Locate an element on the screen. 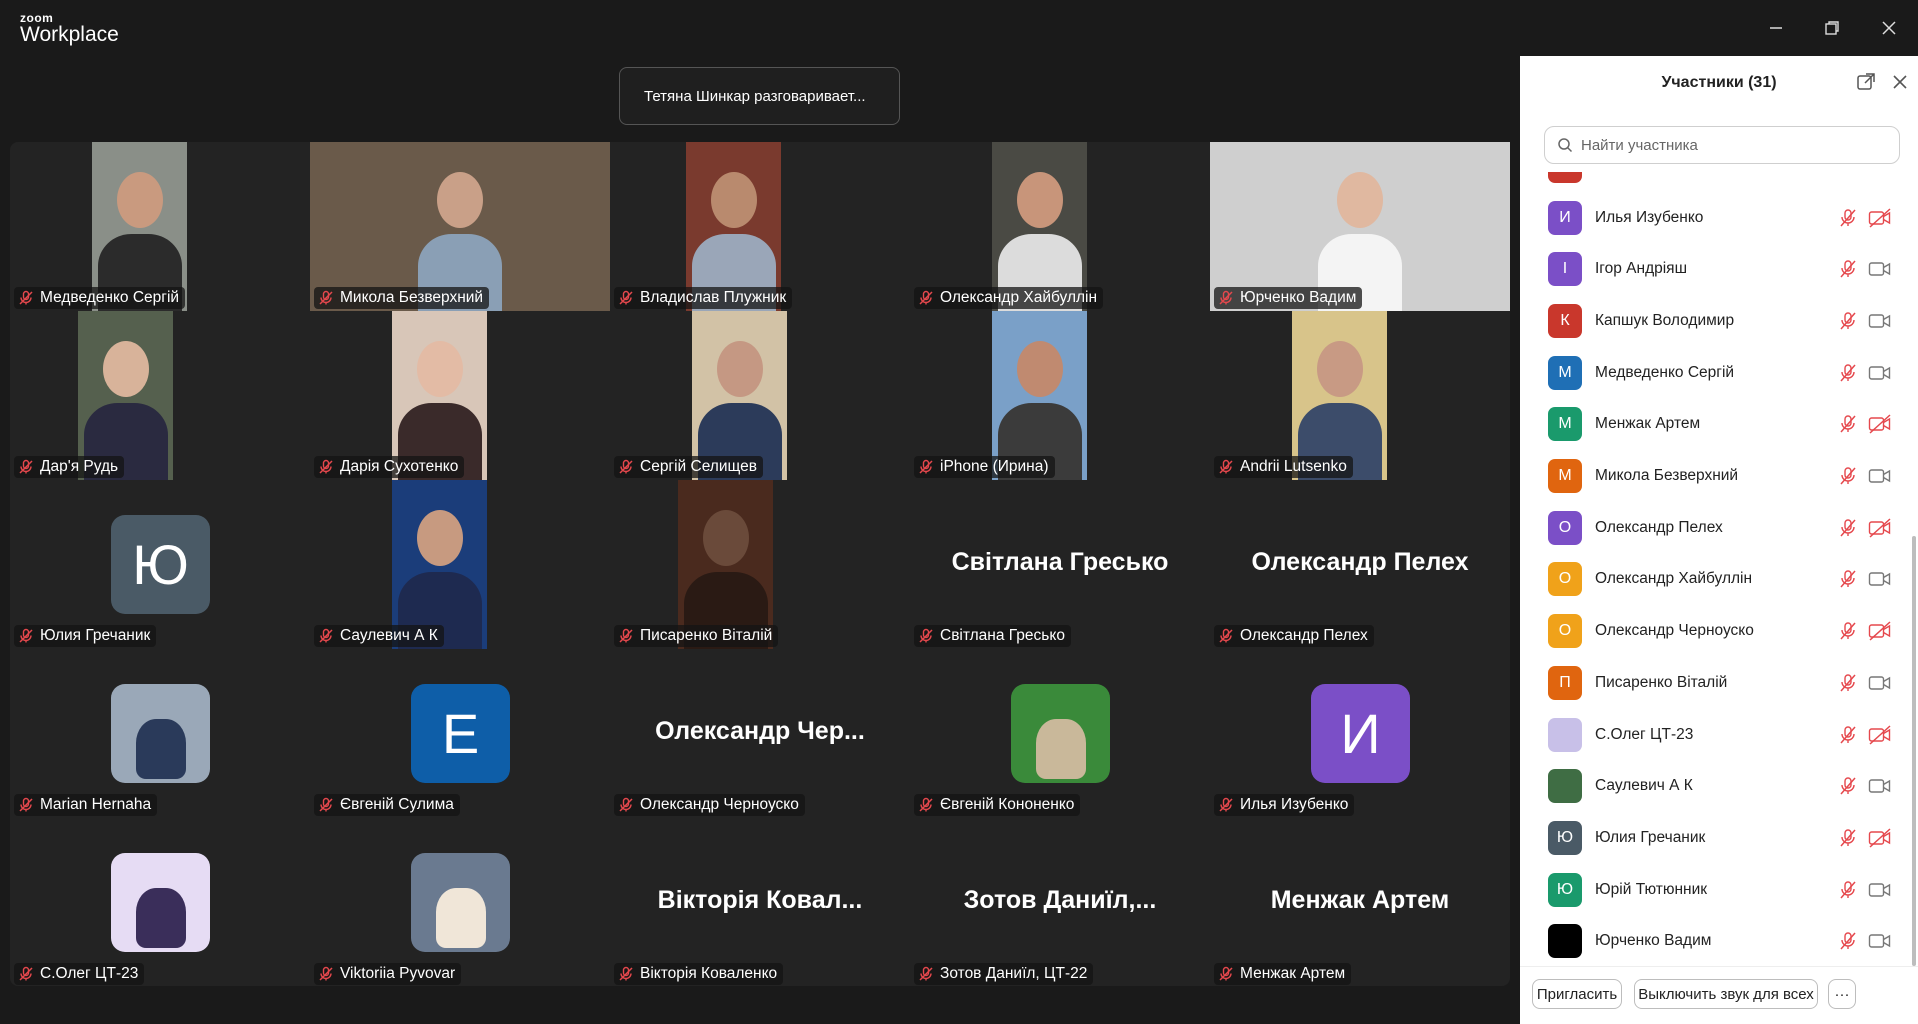  name-tag: Світлана Гресько is located at coordinates (992, 636).